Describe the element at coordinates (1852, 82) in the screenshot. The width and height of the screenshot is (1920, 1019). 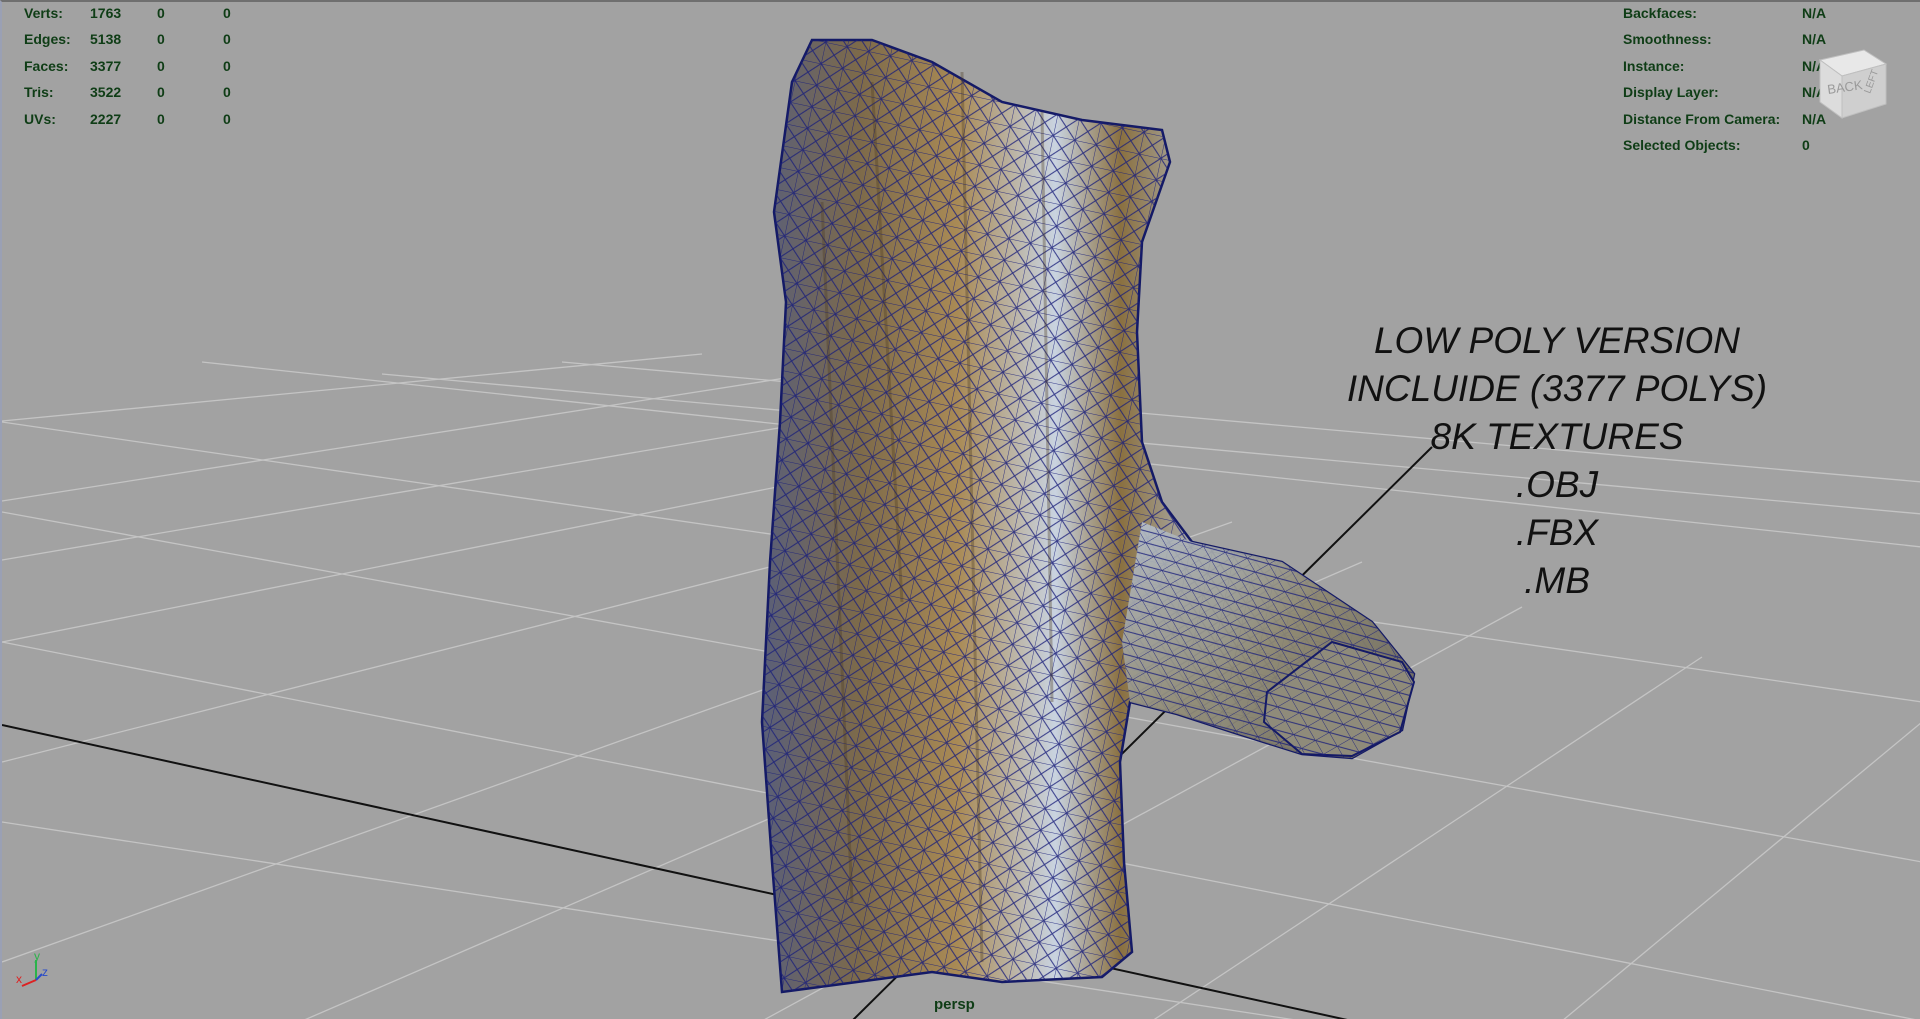
I see `view-cube-icon: BACK LEFT` at that location.